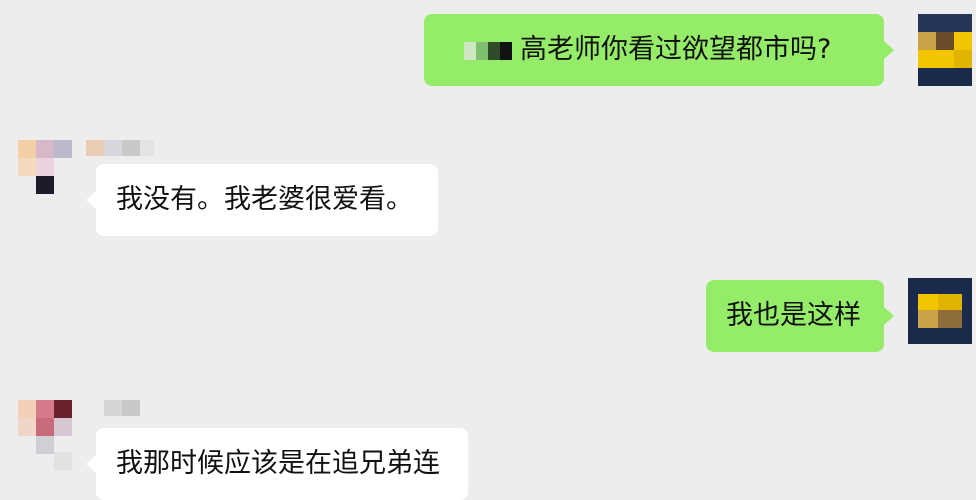  I want to click on pixelated-redaction, so click(488, 51).